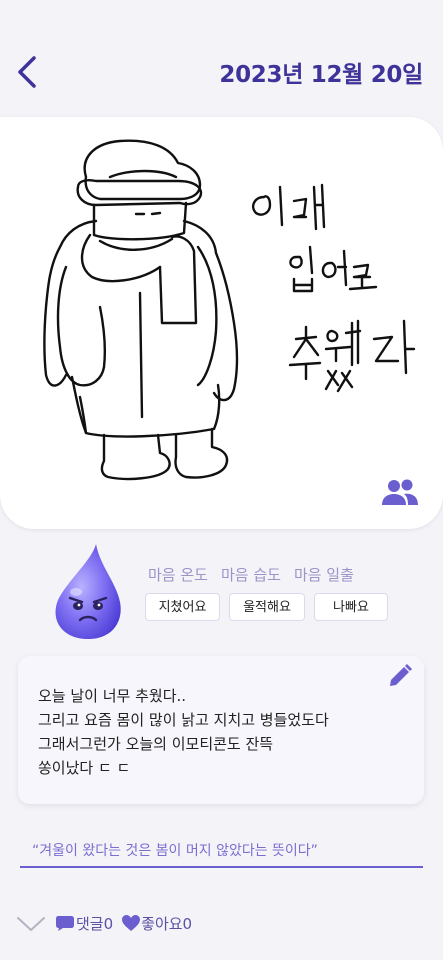 The height and width of the screenshot is (960, 443). I want to click on footer-actions: 댓글0 좋아요0, so click(108, 923).